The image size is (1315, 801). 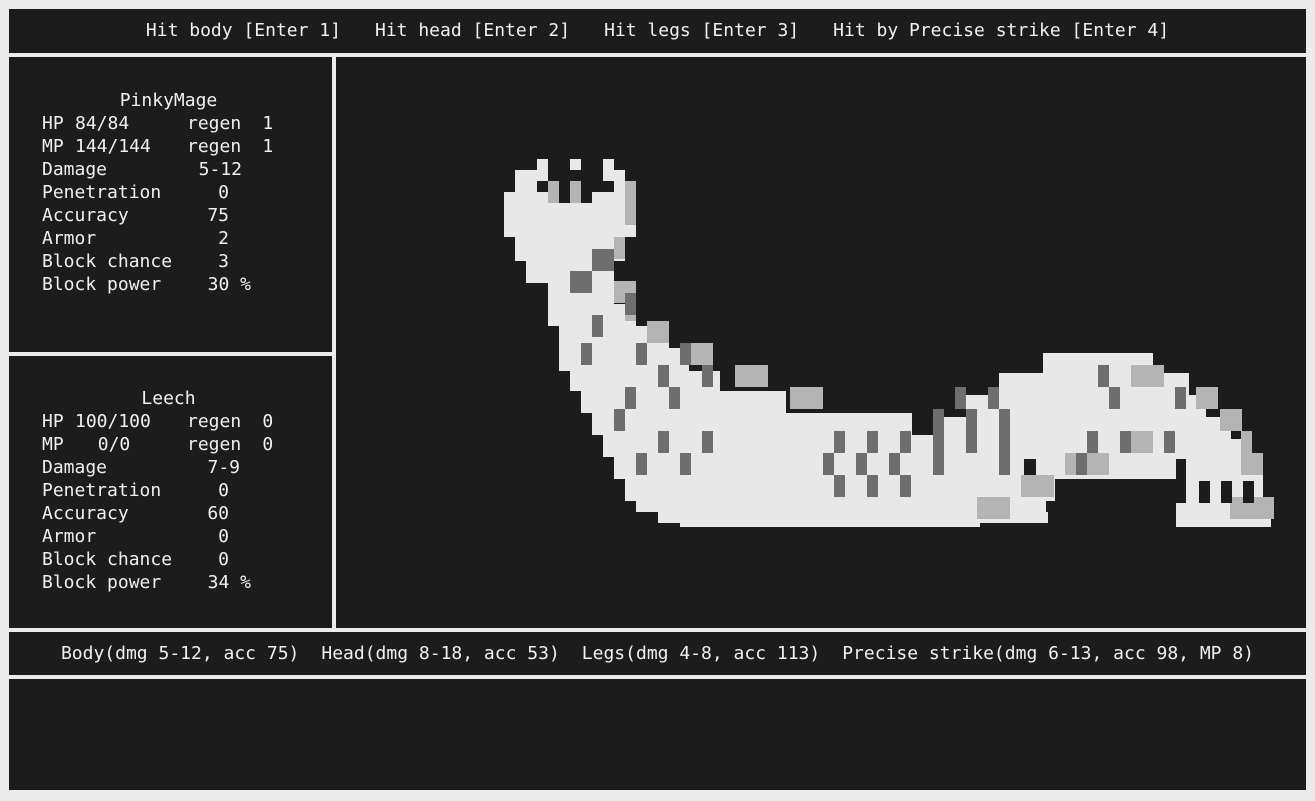 What do you see at coordinates (172, 238) in the screenshot?
I see `stat-row: Armor 2` at bounding box center [172, 238].